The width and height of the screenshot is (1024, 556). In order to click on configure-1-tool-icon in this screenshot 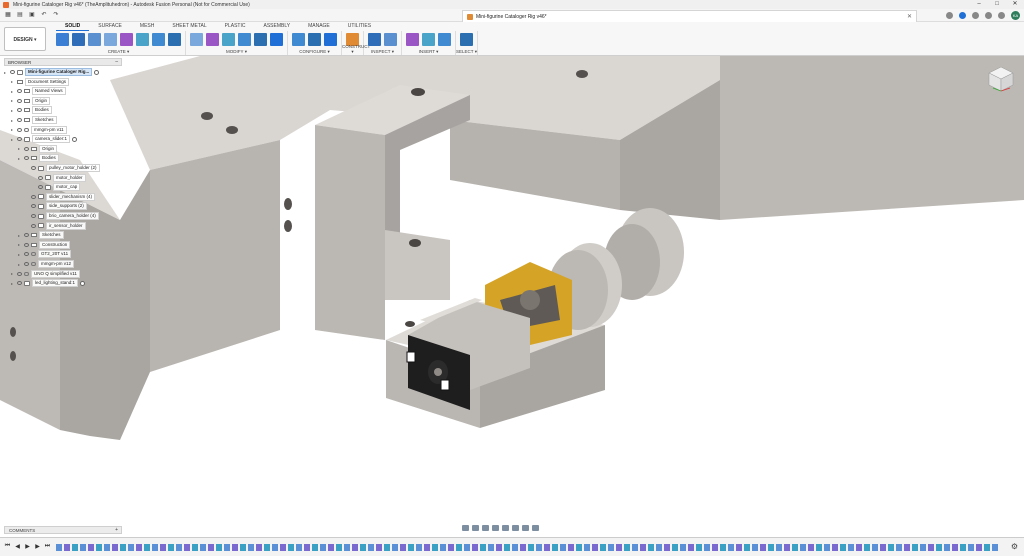, I will do `click(298, 39)`.